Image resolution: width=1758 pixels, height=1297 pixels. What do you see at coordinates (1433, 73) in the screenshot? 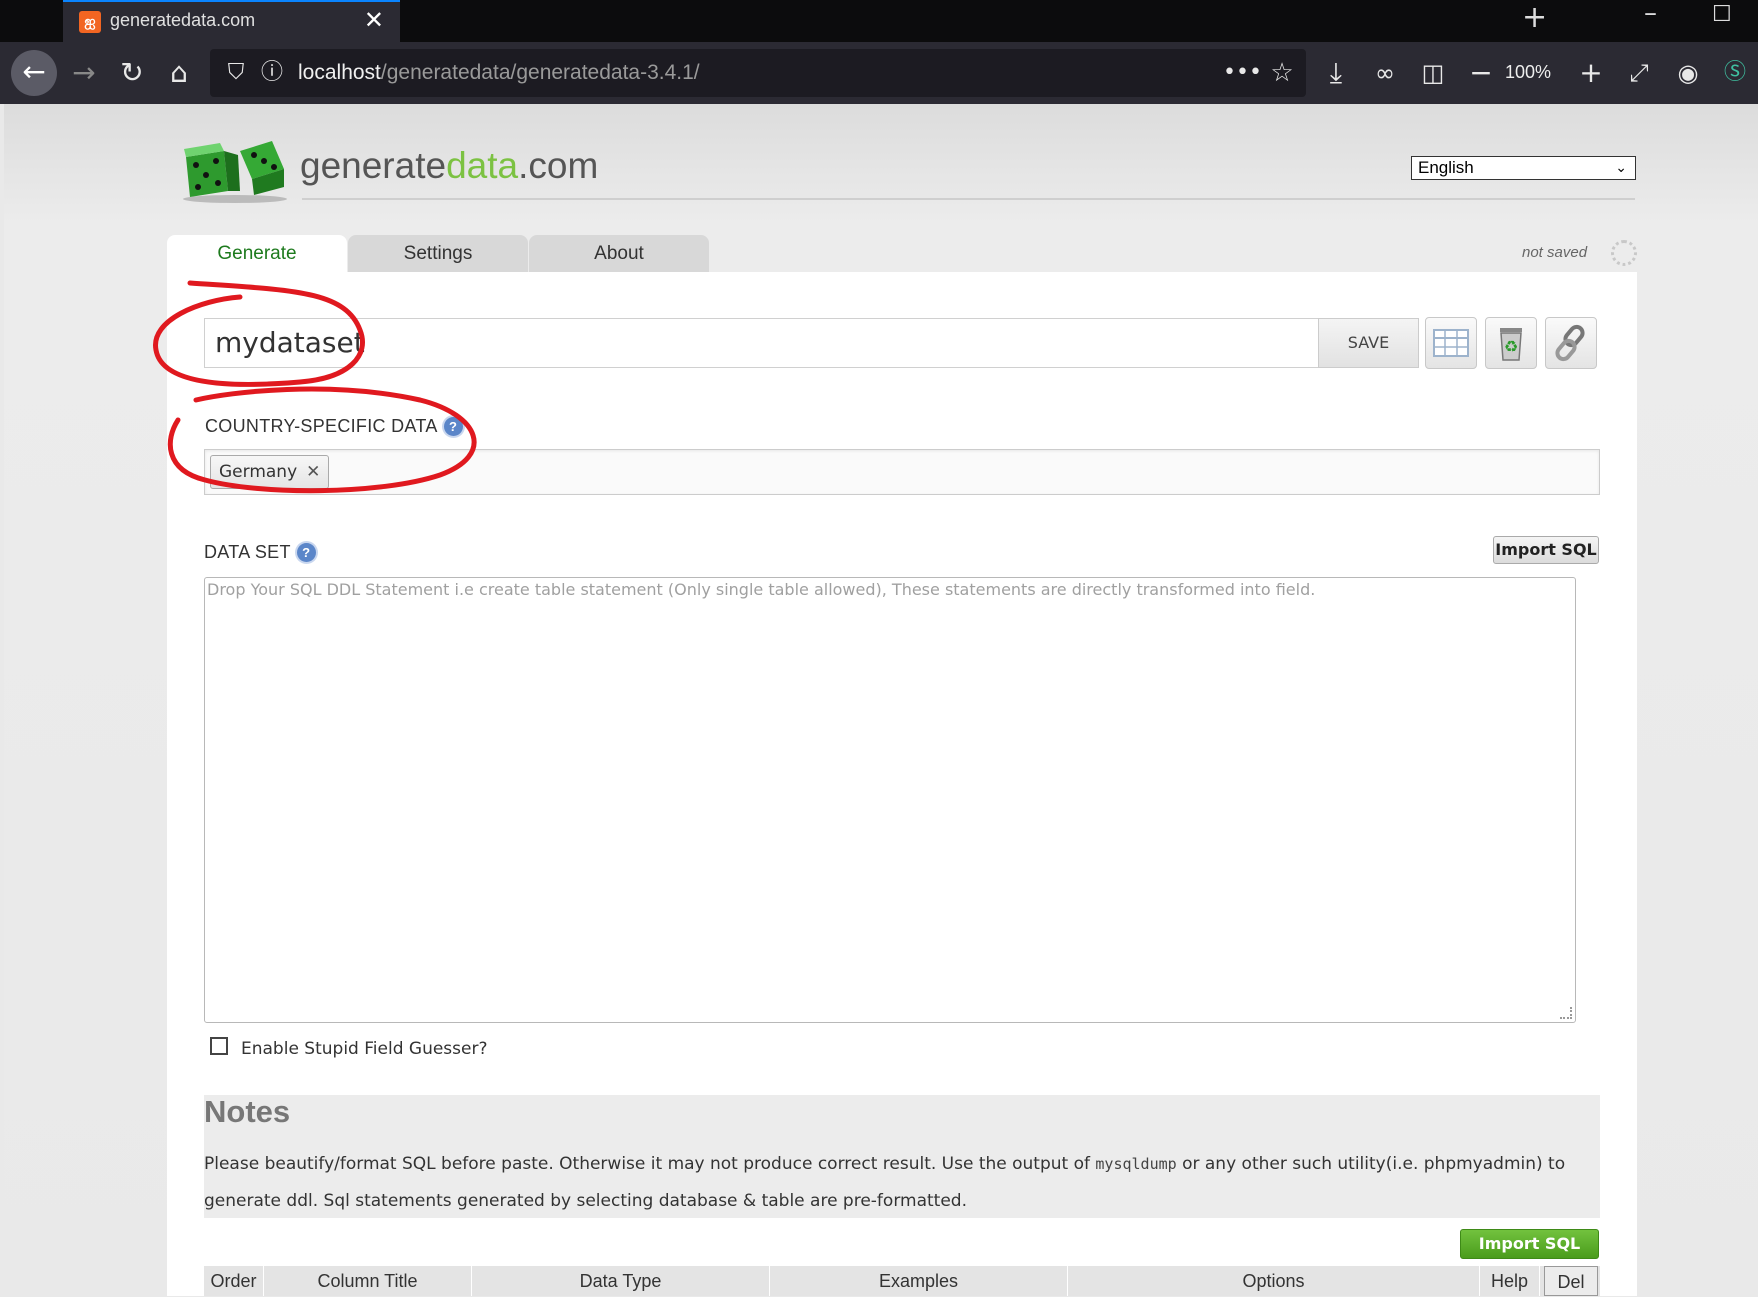
I see `sidebar-icon: ◫` at bounding box center [1433, 73].